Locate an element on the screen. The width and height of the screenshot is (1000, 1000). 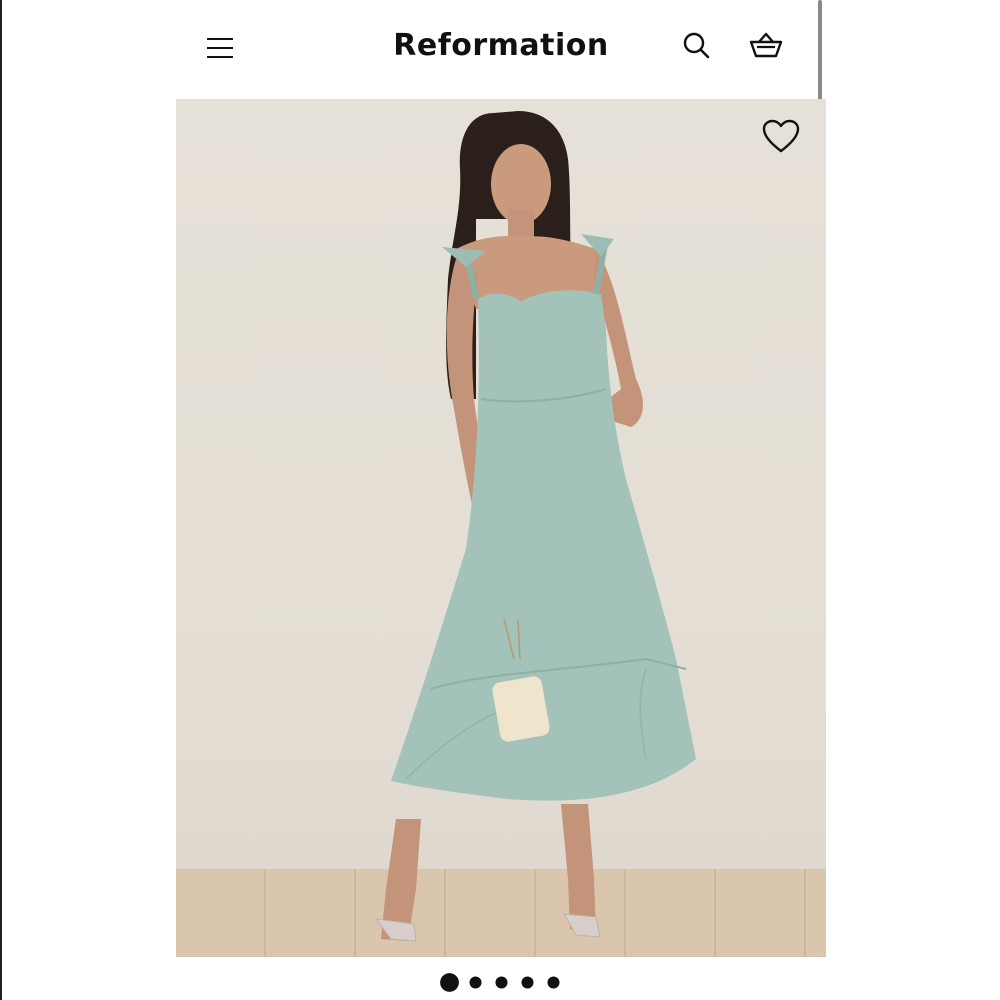
top-nav-bar: Reformation is located at coordinates (501, 49).